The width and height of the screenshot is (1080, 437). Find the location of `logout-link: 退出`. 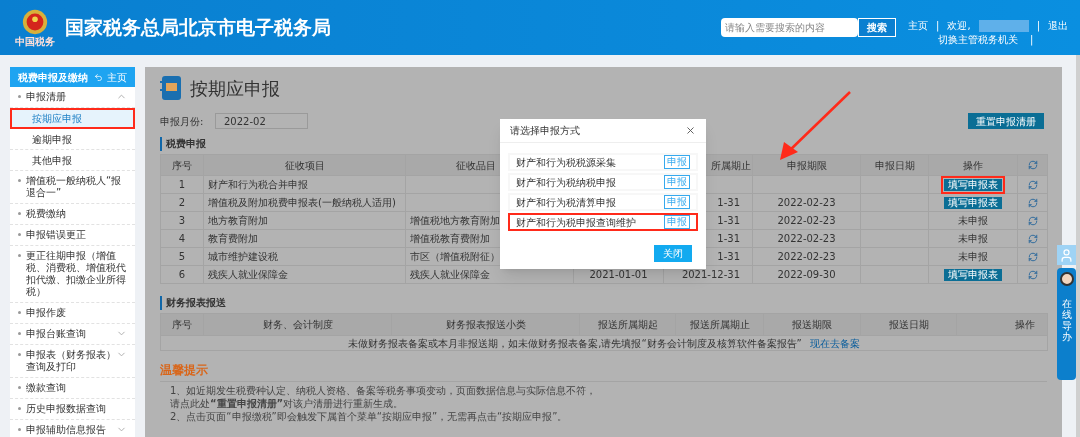

logout-link: 退出 is located at coordinates (1058, 25).